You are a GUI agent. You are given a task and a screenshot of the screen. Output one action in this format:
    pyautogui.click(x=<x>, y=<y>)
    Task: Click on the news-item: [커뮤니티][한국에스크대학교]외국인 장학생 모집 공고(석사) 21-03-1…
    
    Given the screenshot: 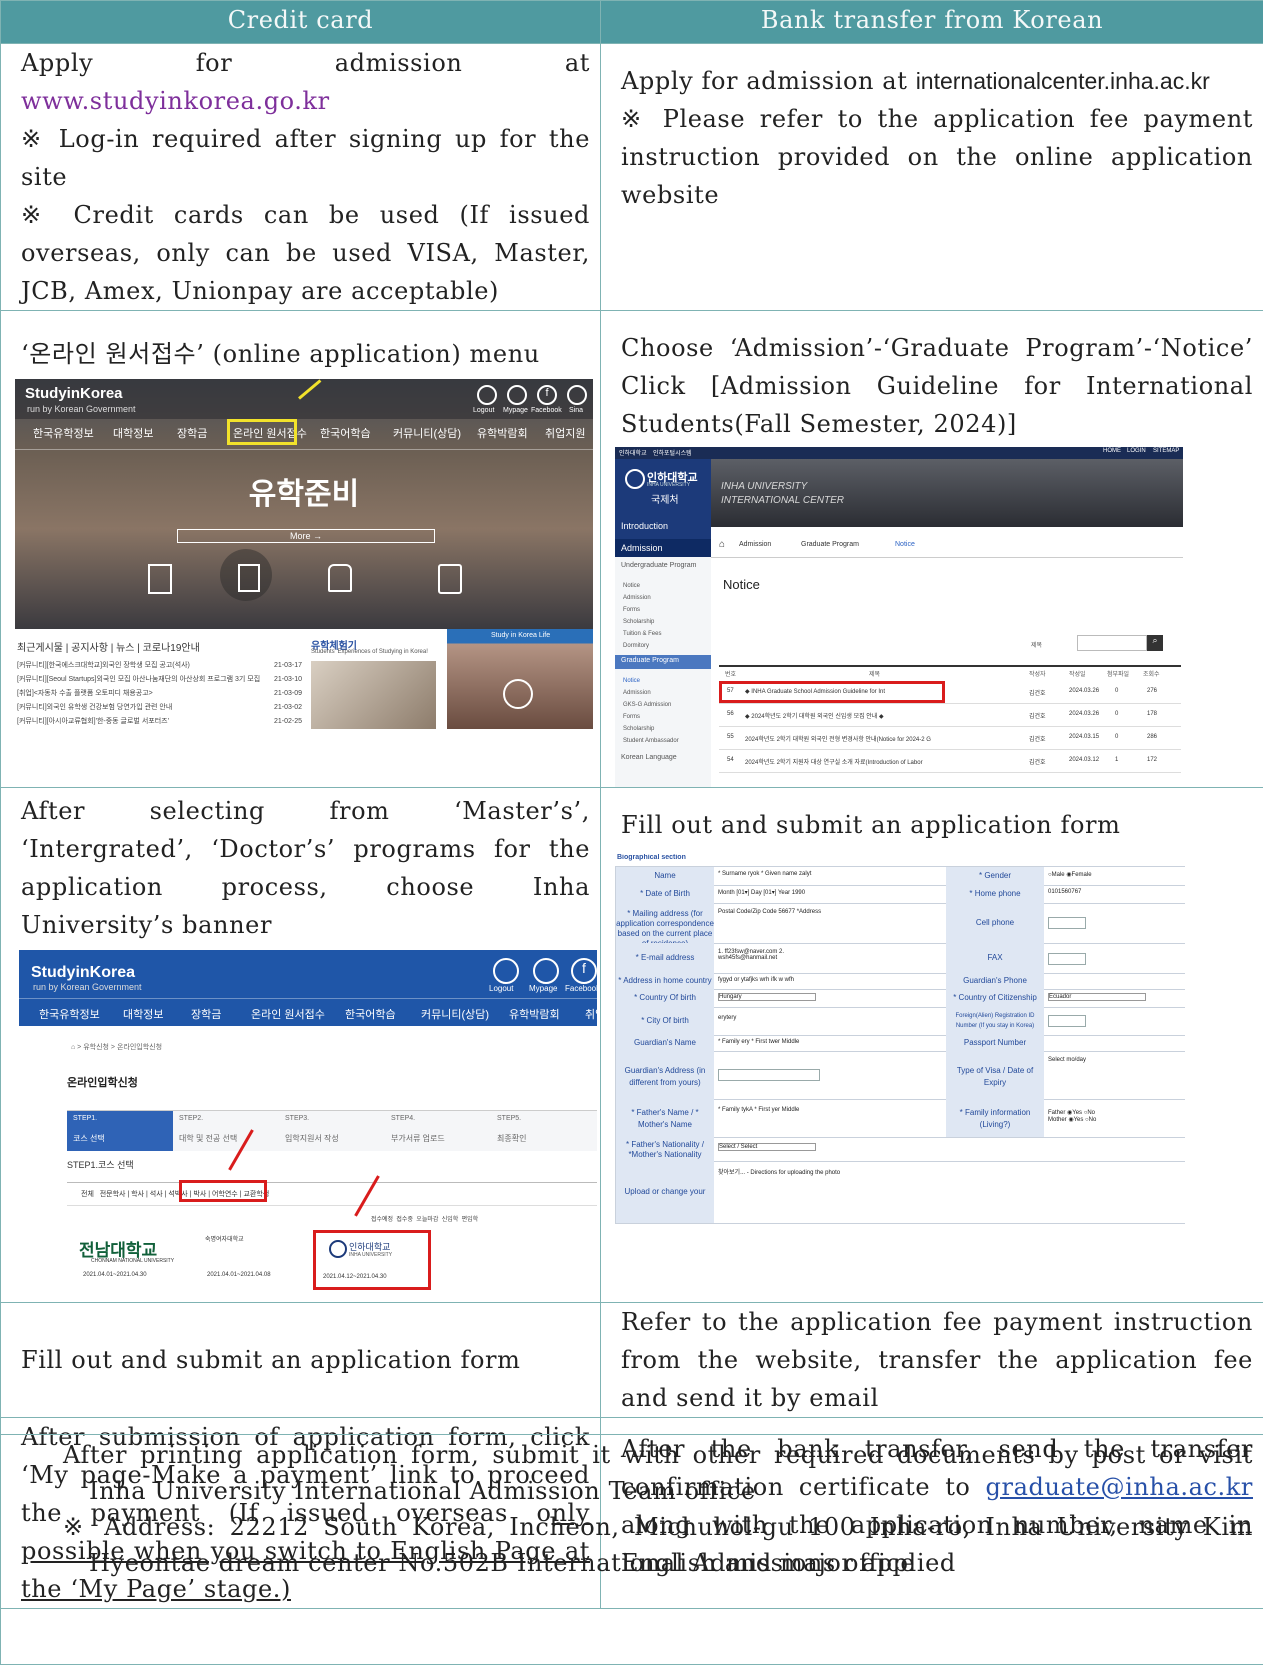 What is the action you would take?
    pyautogui.click(x=159, y=666)
    